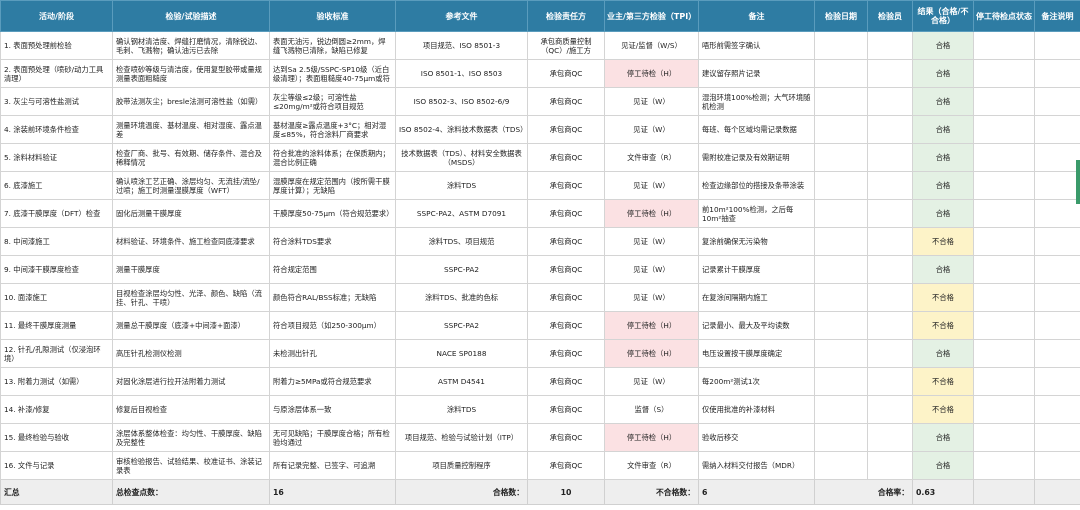 The height and width of the screenshot is (510, 1080). I want to click on cell-reference: 涂料TDS、批准的色标, so click(461, 297).